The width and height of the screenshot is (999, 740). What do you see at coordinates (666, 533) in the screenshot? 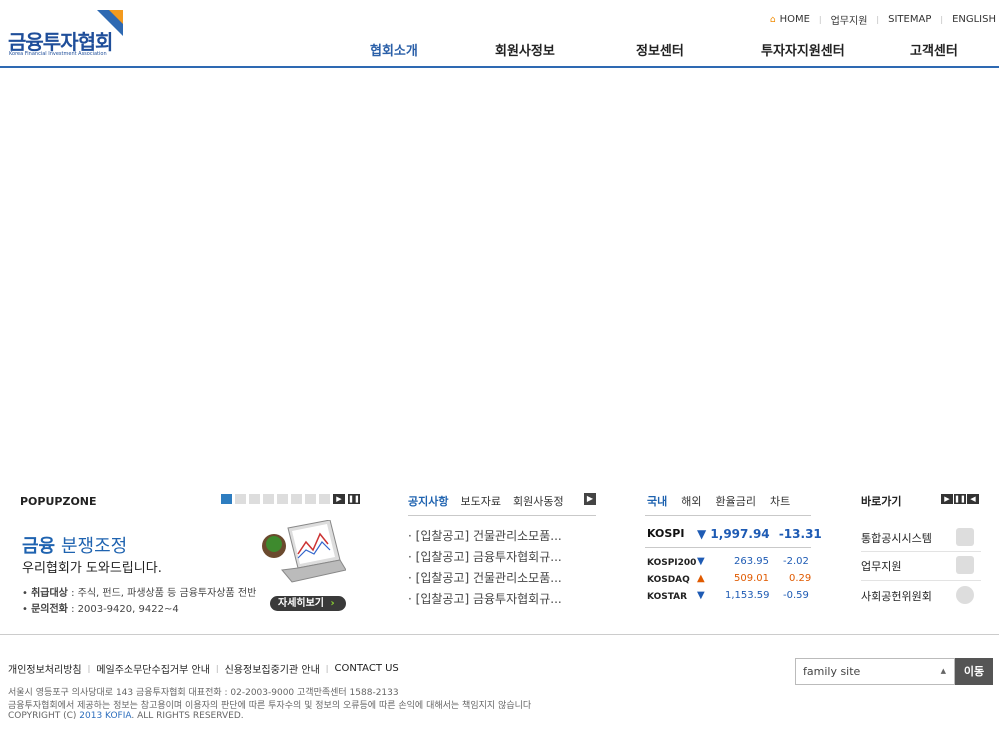
I see `kospi-label: KOSPI` at bounding box center [666, 533].